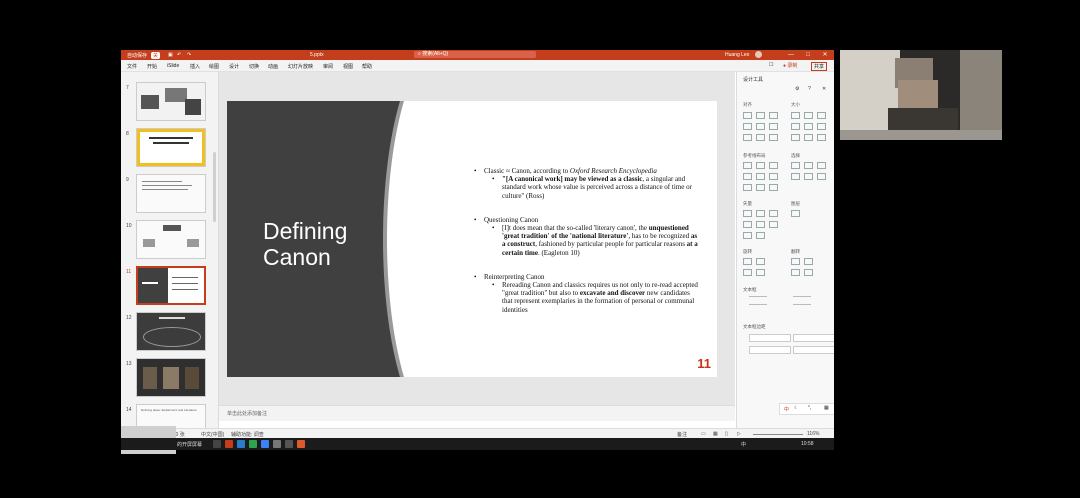 The height and width of the screenshot is (498, 1080). Describe the element at coordinates (809, 89) in the screenshot. I see `help-icon: ?` at that location.